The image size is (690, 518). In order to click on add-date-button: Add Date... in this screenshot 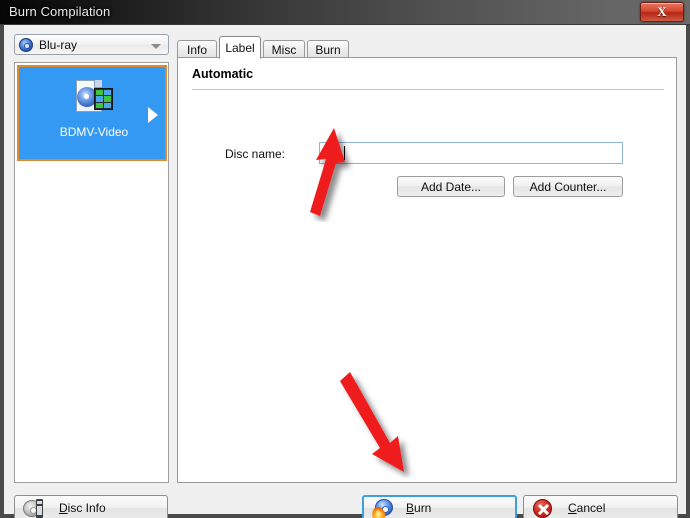, I will do `click(451, 186)`.